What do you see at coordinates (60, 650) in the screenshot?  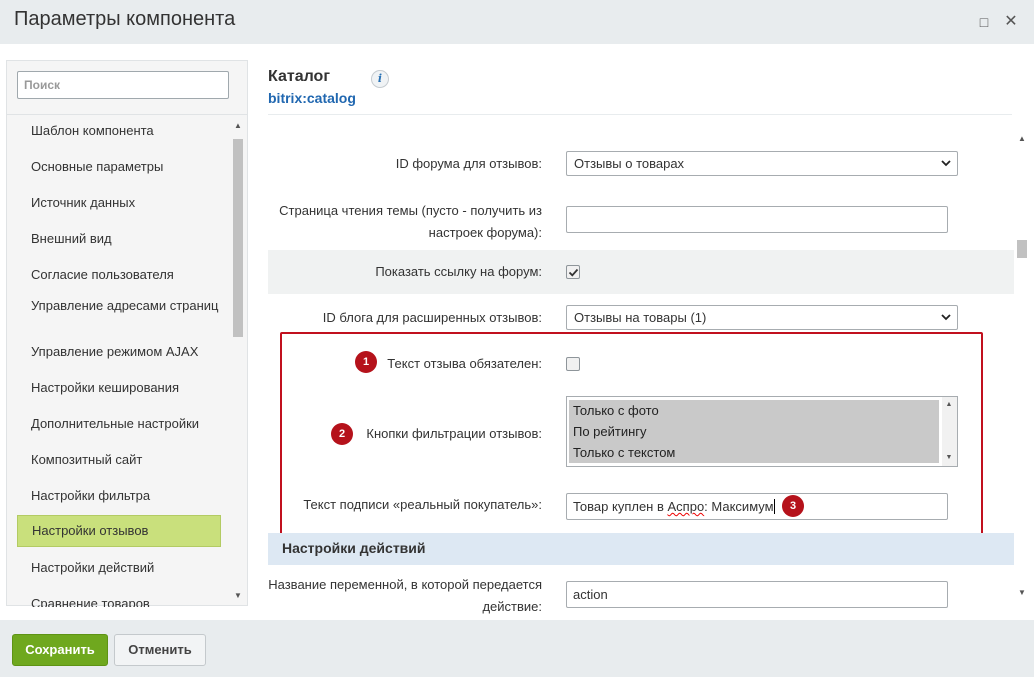 I see `save-button: Сохранить` at bounding box center [60, 650].